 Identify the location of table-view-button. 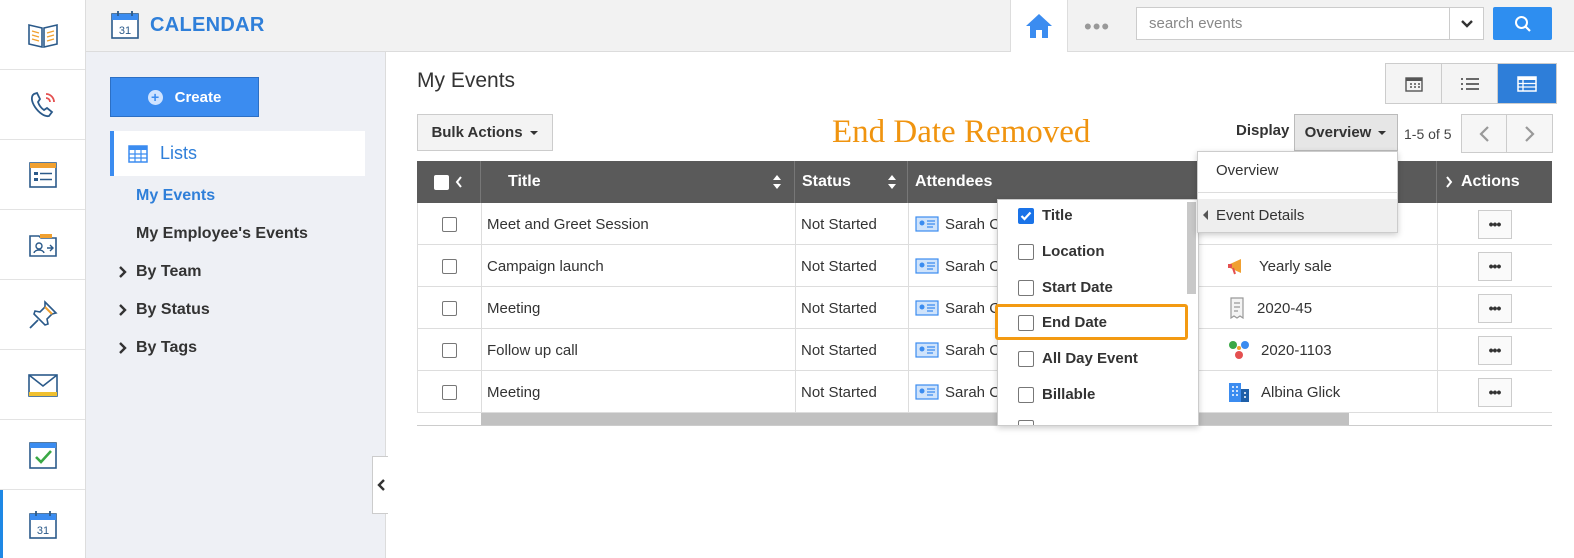
(1527, 83).